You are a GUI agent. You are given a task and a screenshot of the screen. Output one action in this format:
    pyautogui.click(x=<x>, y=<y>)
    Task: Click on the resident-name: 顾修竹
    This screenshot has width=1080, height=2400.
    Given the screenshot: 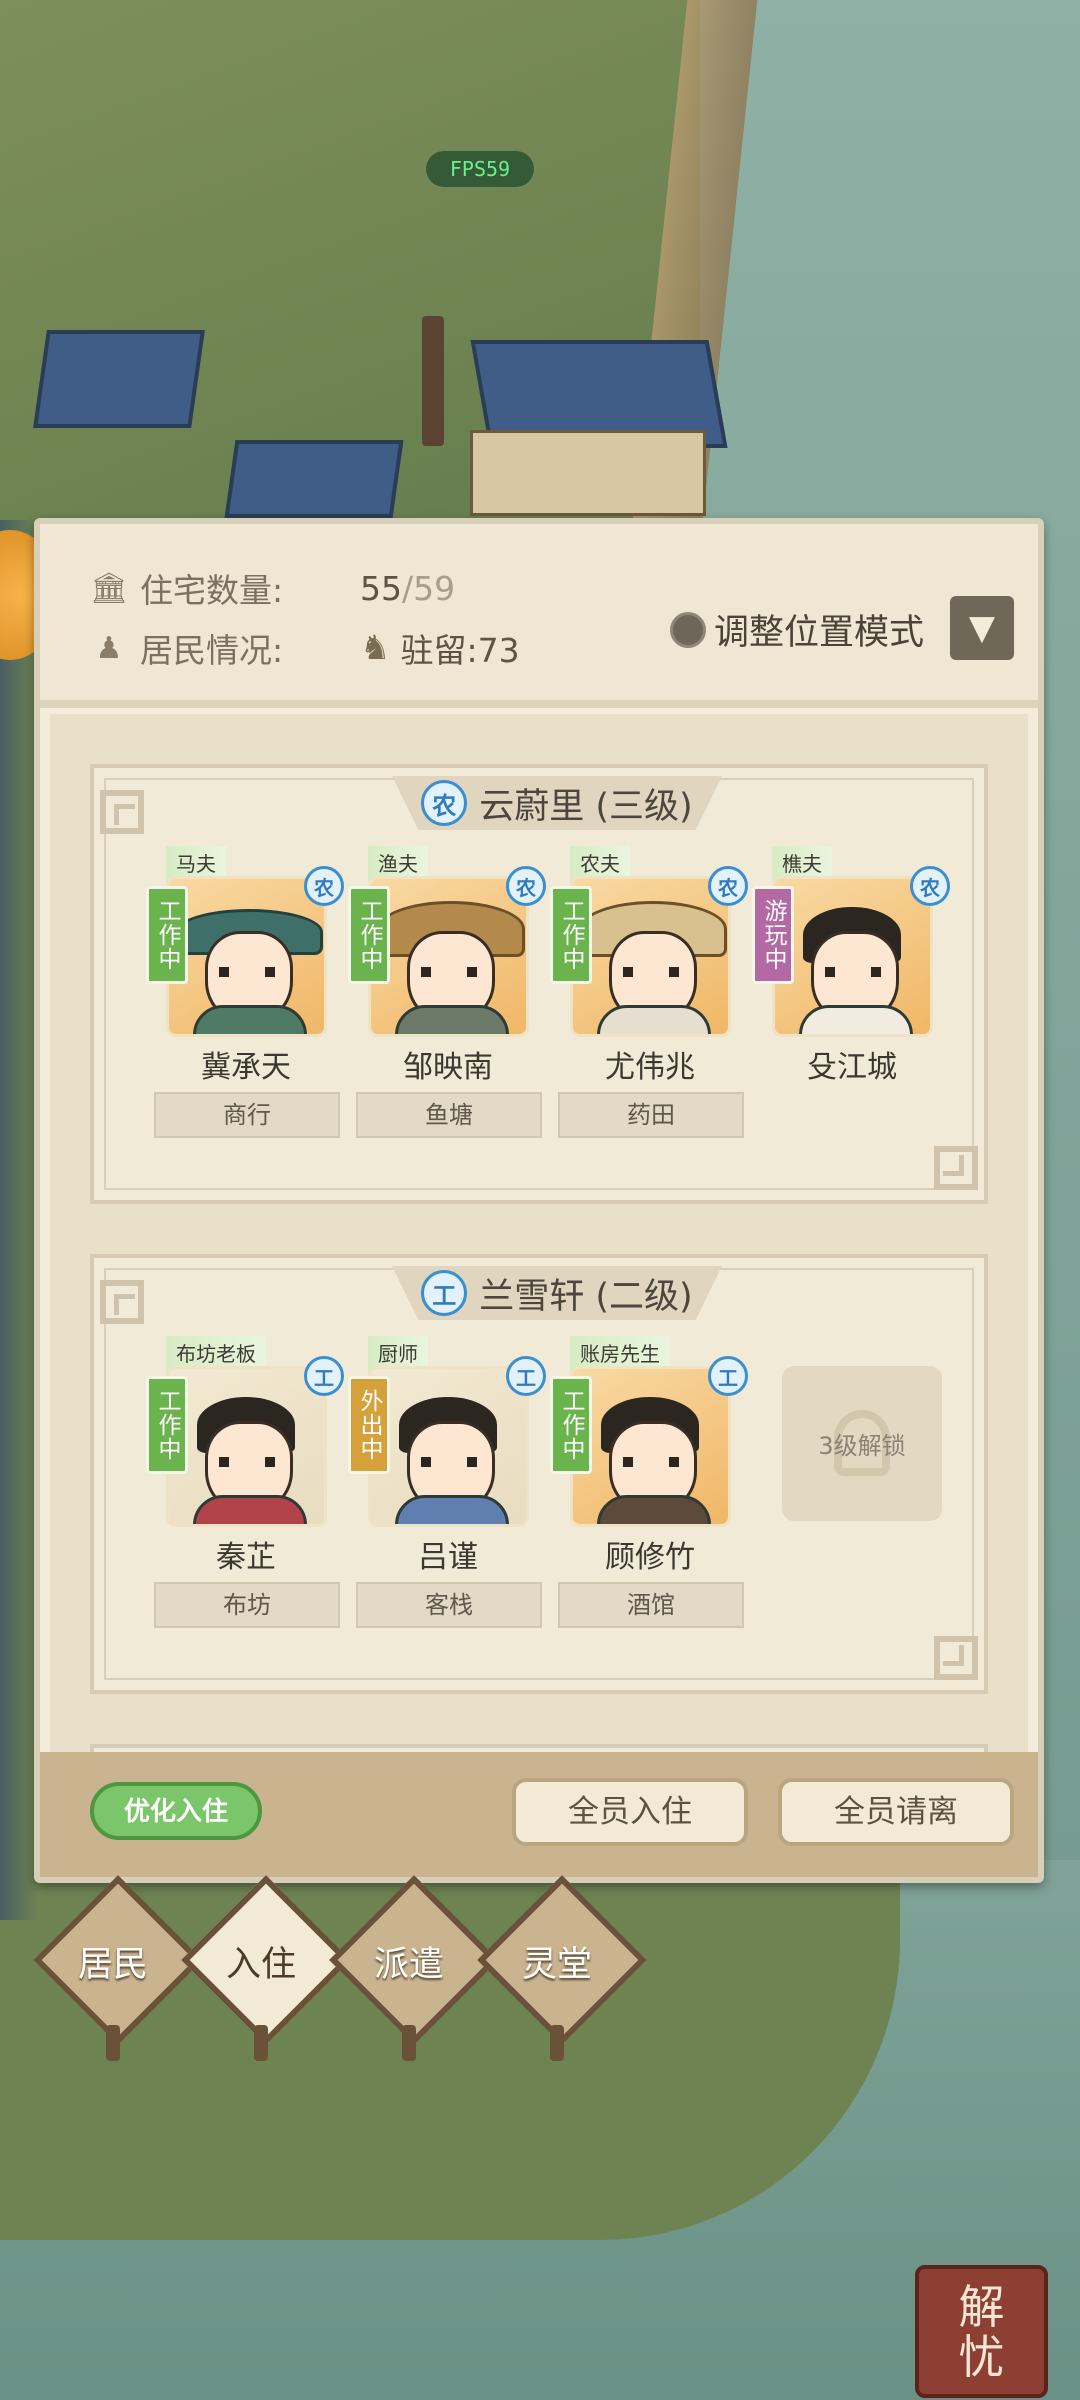 What is the action you would take?
    pyautogui.click(x=650, y=1557)
    